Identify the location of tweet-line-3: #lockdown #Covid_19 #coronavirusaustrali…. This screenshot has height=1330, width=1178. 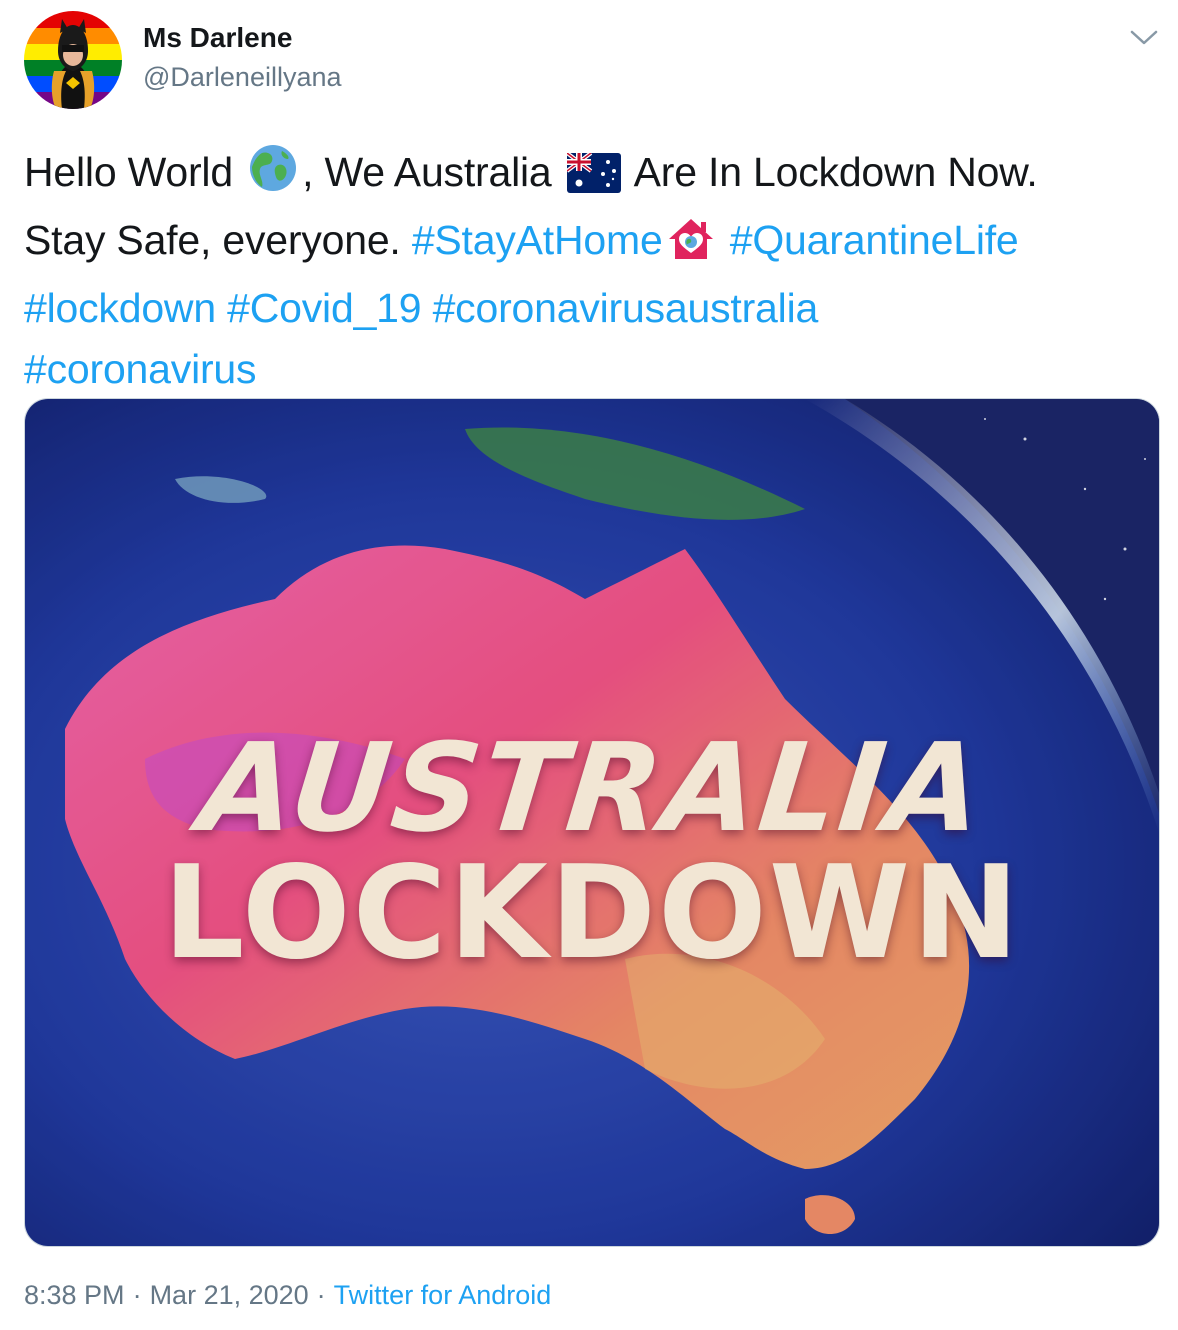
(584, 308).